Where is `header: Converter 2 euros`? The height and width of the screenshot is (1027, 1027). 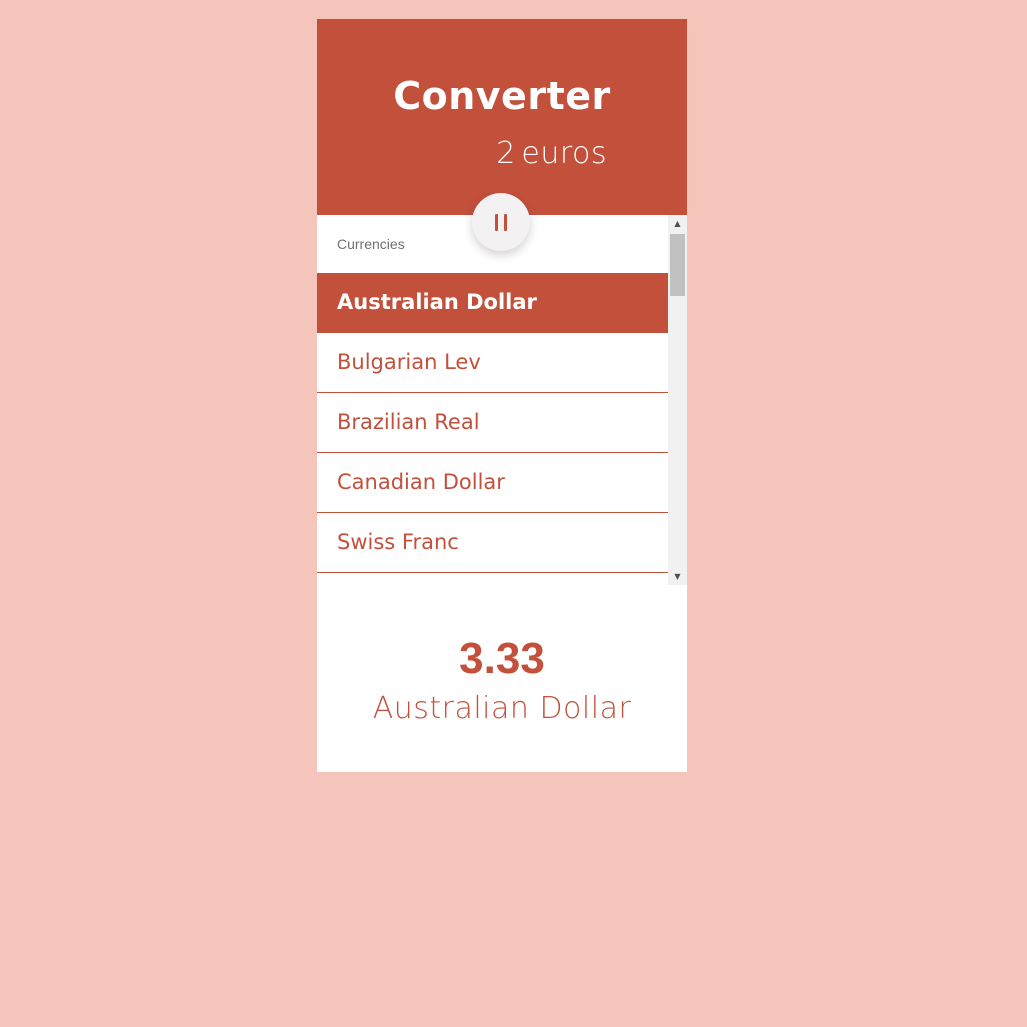 header: Converter 2 euros is located at coordinates (502, 117).